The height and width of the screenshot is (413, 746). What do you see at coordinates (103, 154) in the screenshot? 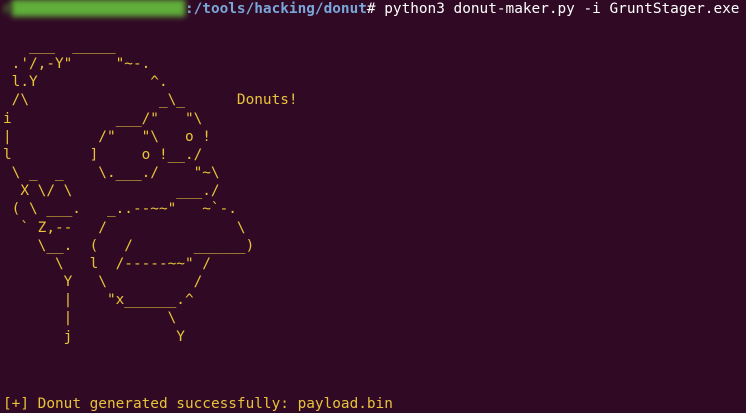
I see `ascii-art-line: l ] o !__./` at bounding box center [103, 154].